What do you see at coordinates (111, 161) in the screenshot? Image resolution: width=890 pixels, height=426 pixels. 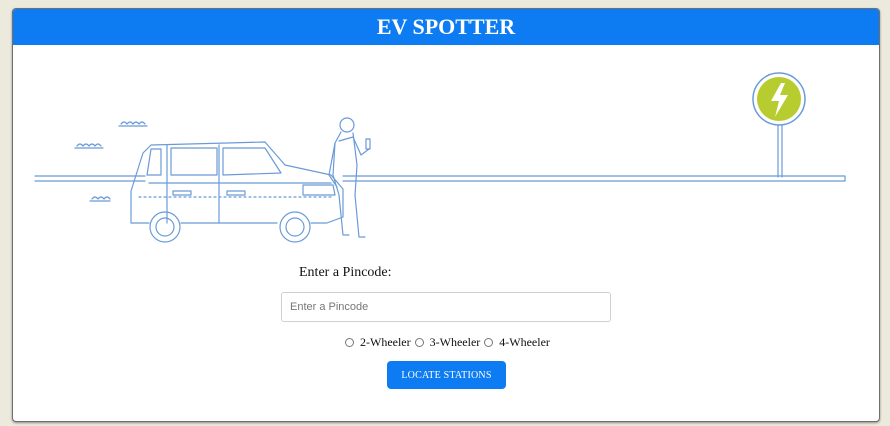 I see `cloud-marks` at bounding box center [111, 161].